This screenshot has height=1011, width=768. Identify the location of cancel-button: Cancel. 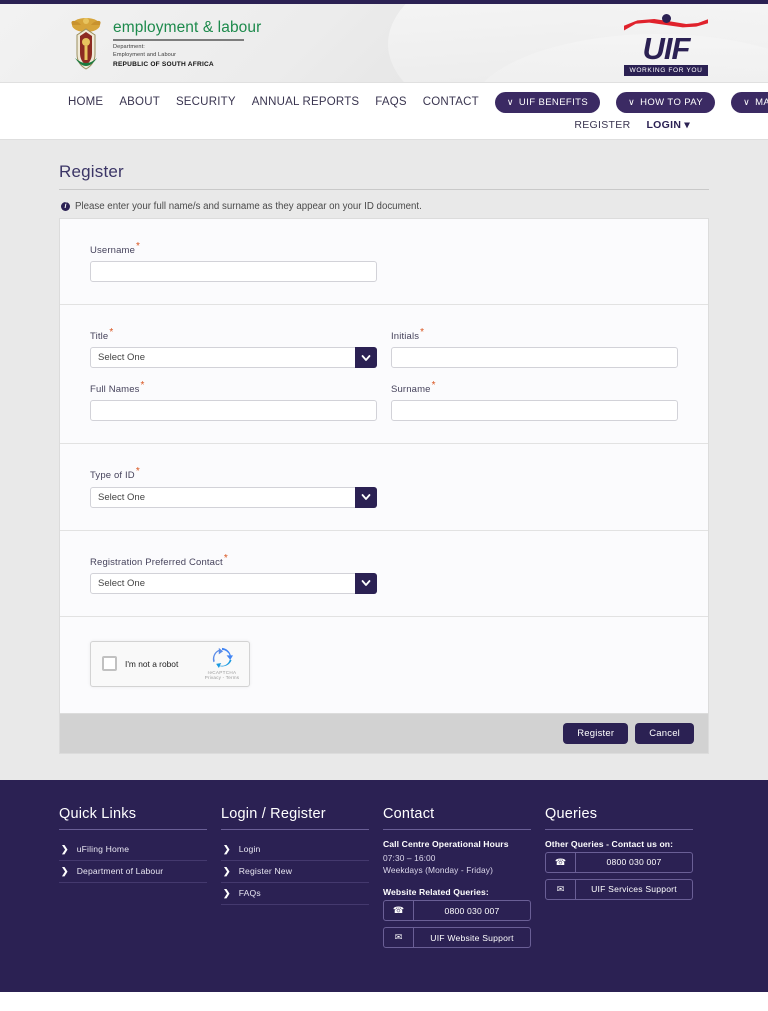
(664, 733).